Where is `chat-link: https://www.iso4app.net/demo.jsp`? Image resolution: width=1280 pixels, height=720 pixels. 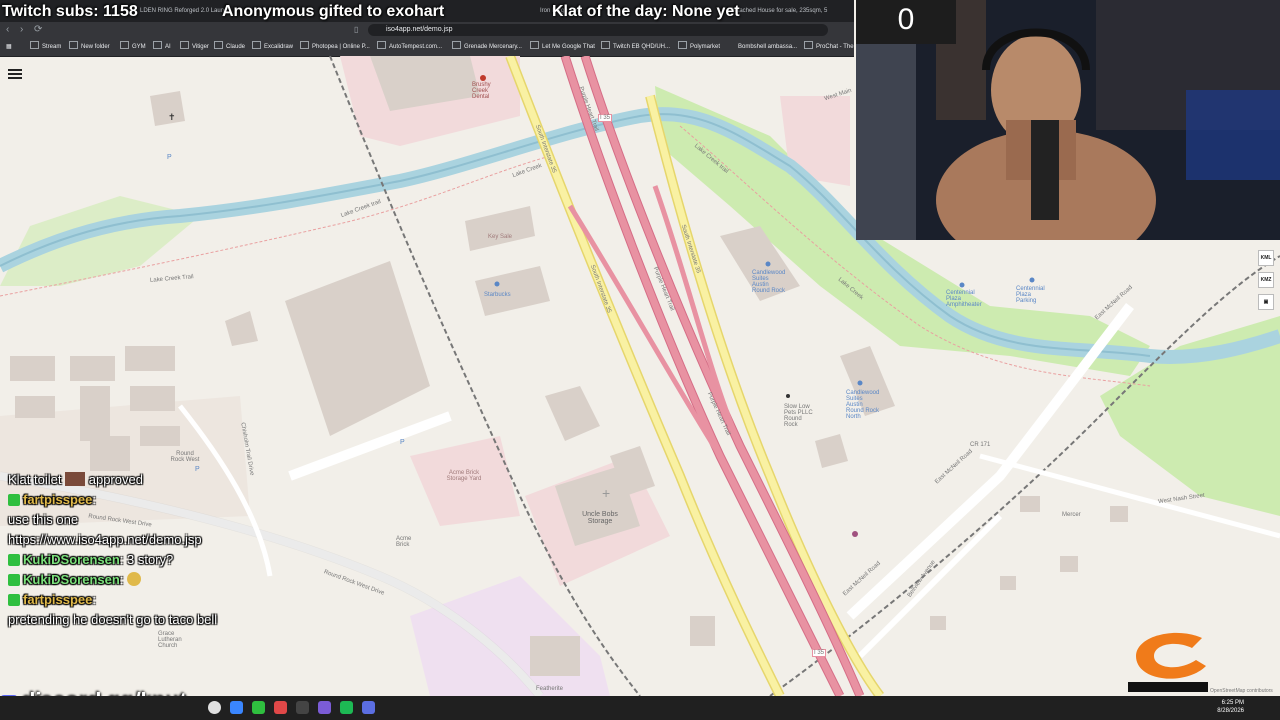
chat-link: https://www.iso4app.net/demo.jsp is located at coordinates (105, 539).